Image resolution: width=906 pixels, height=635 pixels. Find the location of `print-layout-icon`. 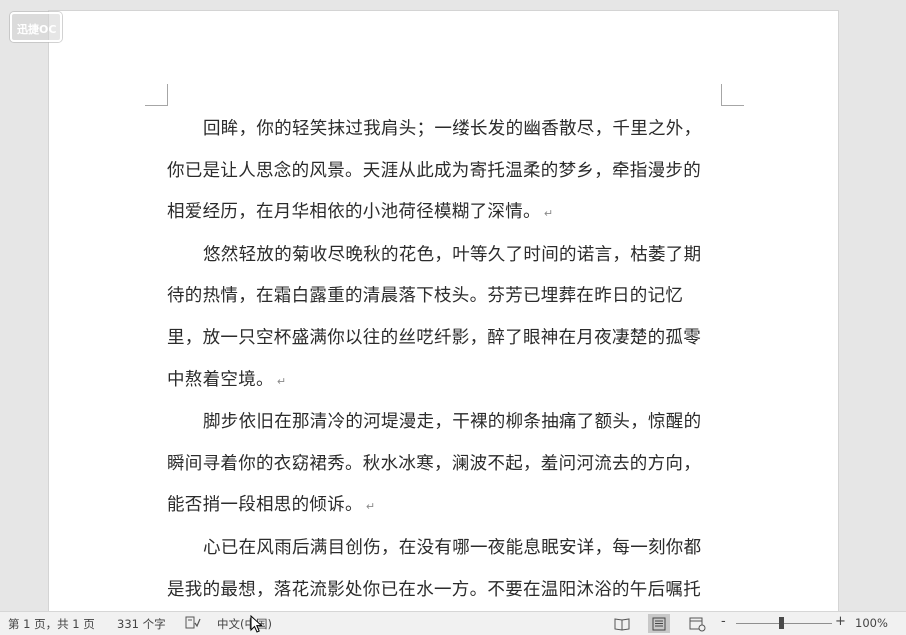

print-layout-icon is located at coordinates (659, 623).